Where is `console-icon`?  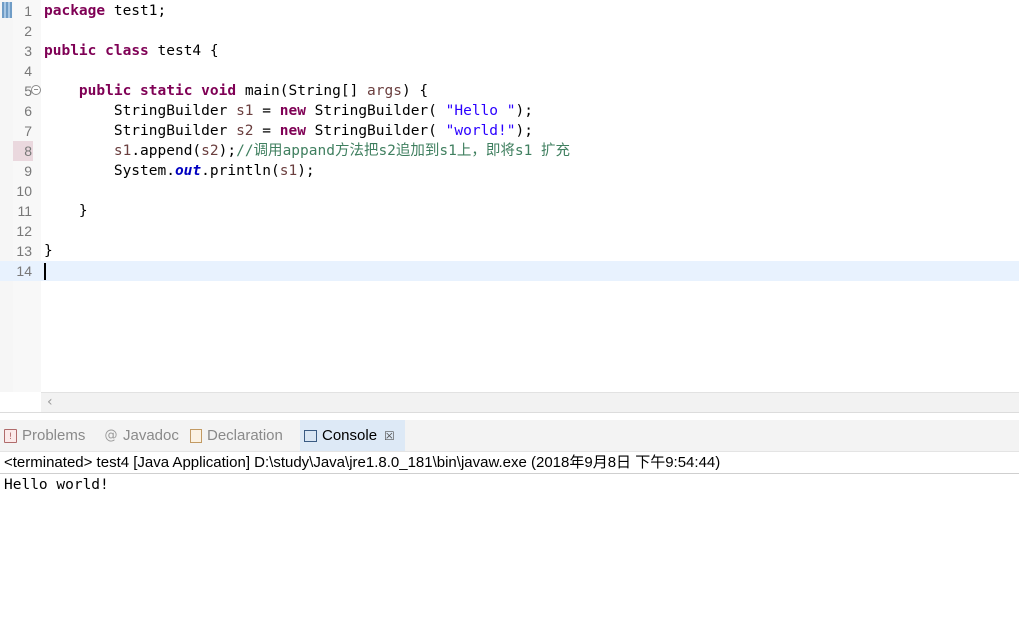
console-icon is located at coordinates (310, 435).